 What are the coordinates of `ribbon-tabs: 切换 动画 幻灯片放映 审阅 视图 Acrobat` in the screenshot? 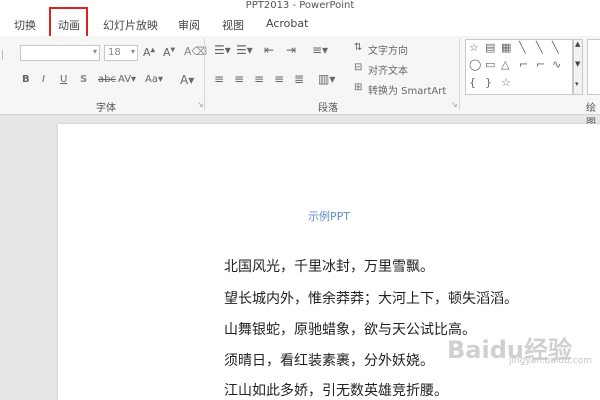 It's located at (300, 25).